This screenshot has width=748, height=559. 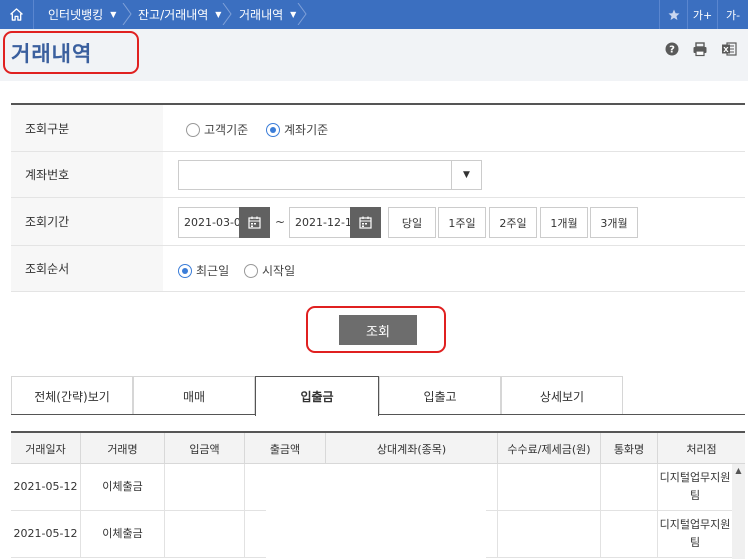 What do you see at coordinates (701, 449) in the screenshot?
I see `column-header: 처리점` at bounding box center [701, 449].